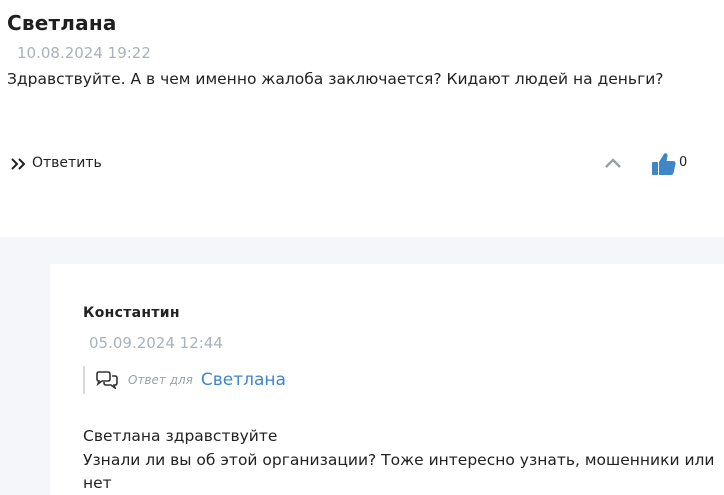 The width and height of the screenshot is (724, 495). I want to click on reply-button: Ответить, so click(56, 163).